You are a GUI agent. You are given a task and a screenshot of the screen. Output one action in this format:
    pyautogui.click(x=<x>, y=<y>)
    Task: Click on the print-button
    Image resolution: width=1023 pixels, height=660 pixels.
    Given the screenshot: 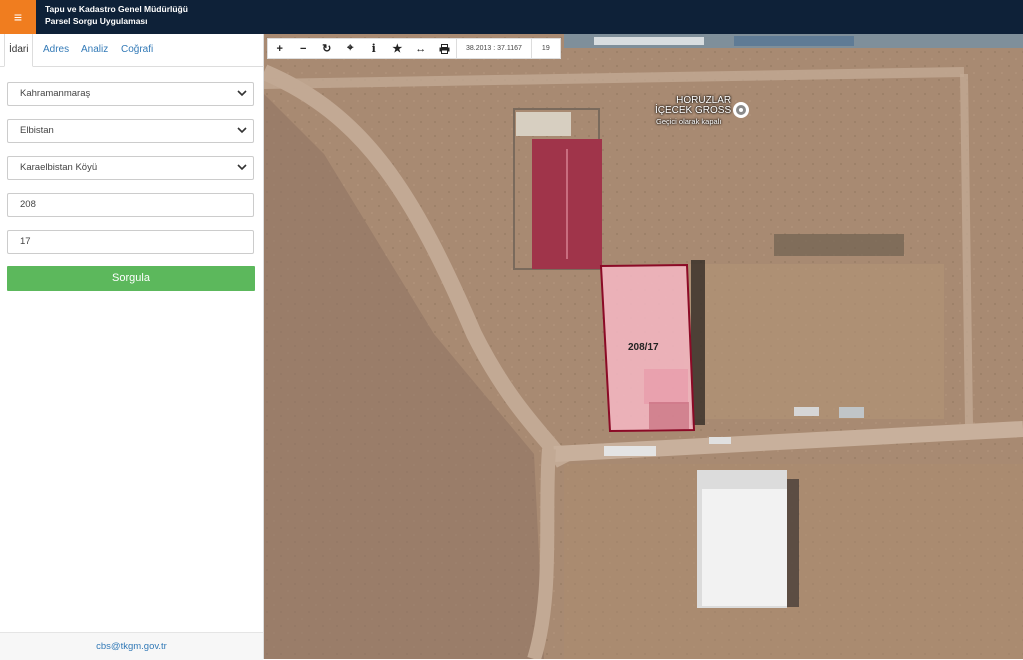 What is the action you would take?
    pyautogui.click(x=445, y=48)
    